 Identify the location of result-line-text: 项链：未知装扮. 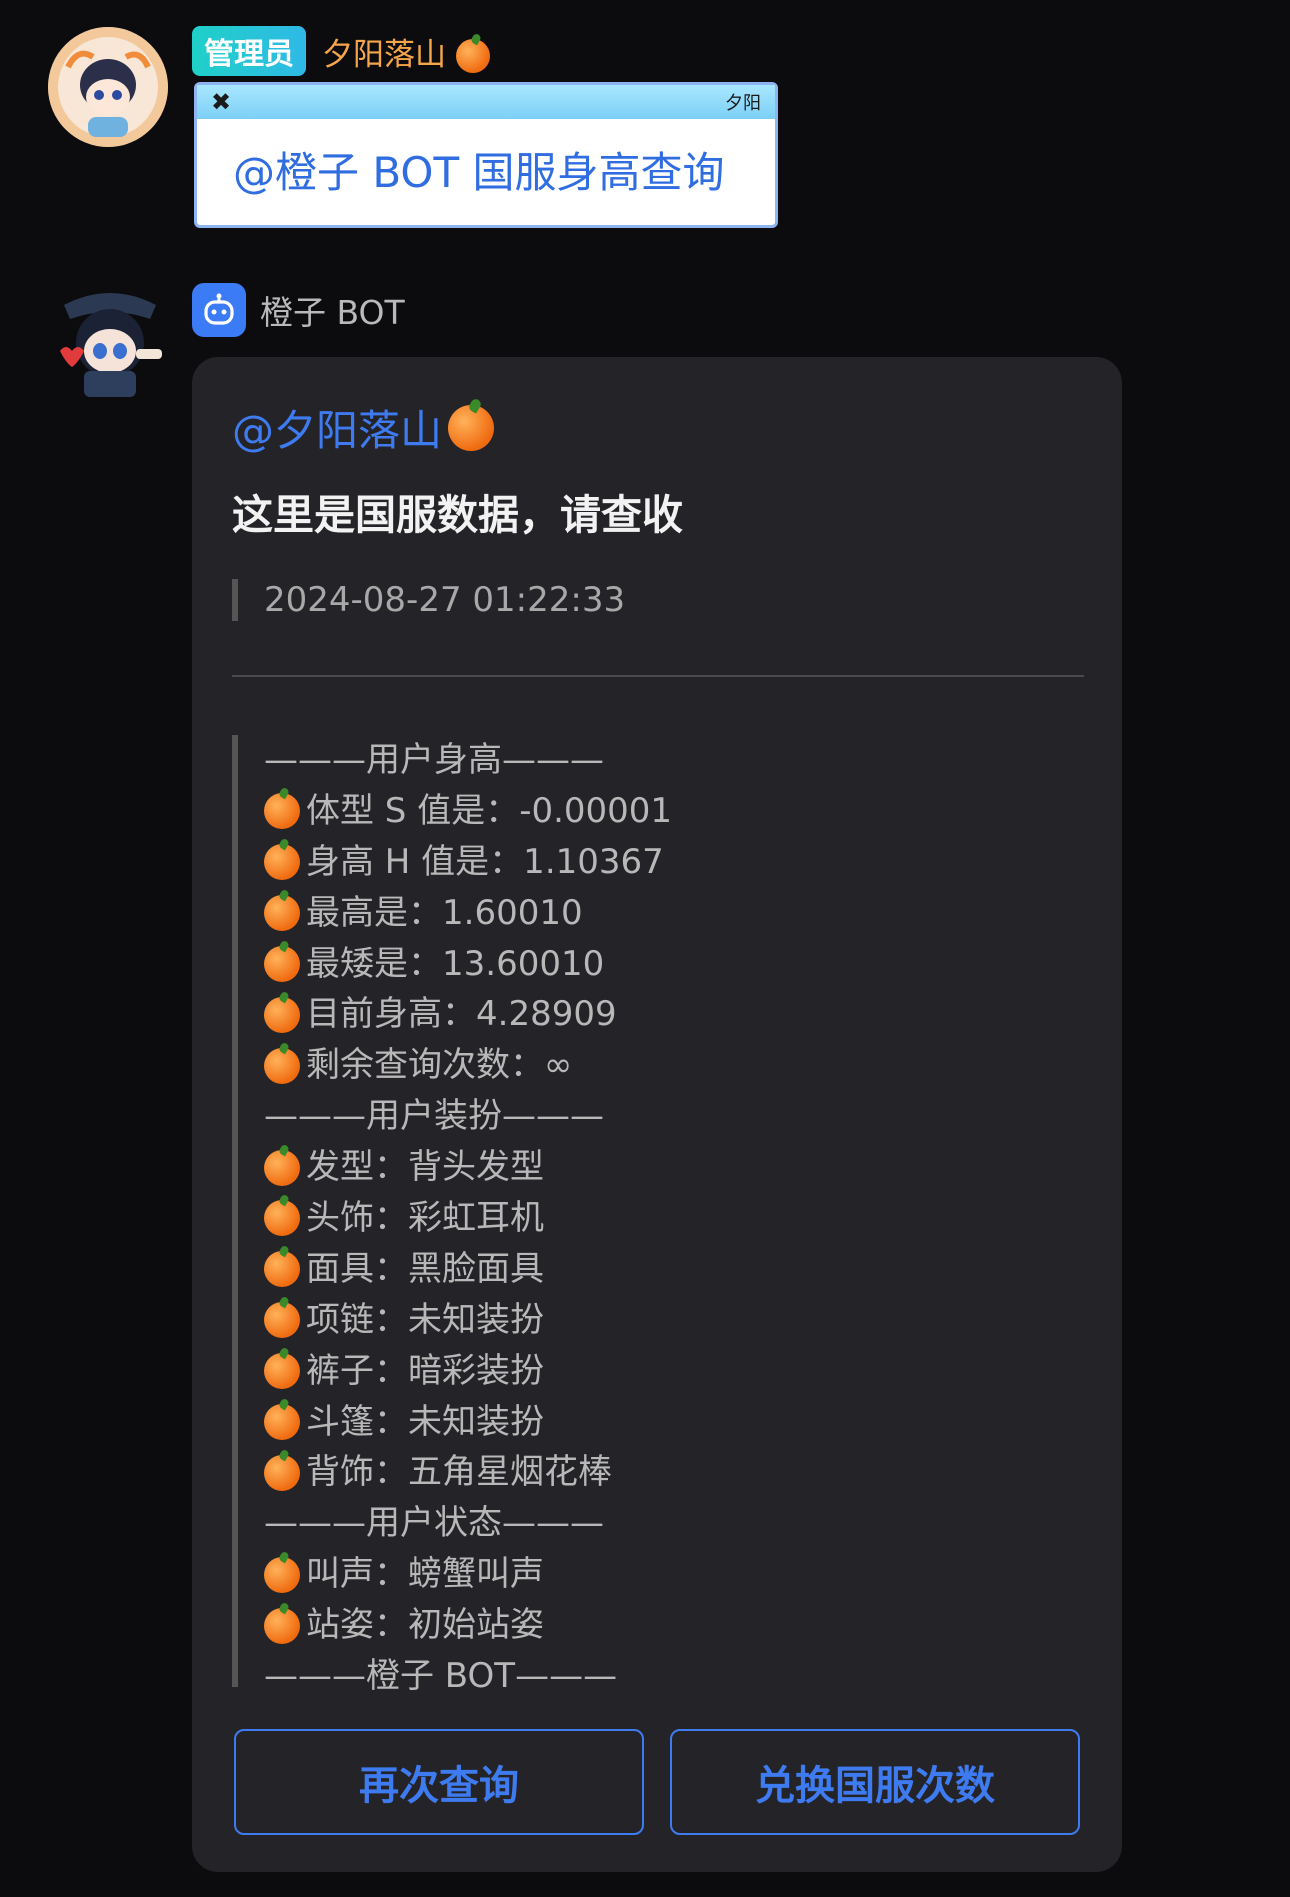
(425, 1319).